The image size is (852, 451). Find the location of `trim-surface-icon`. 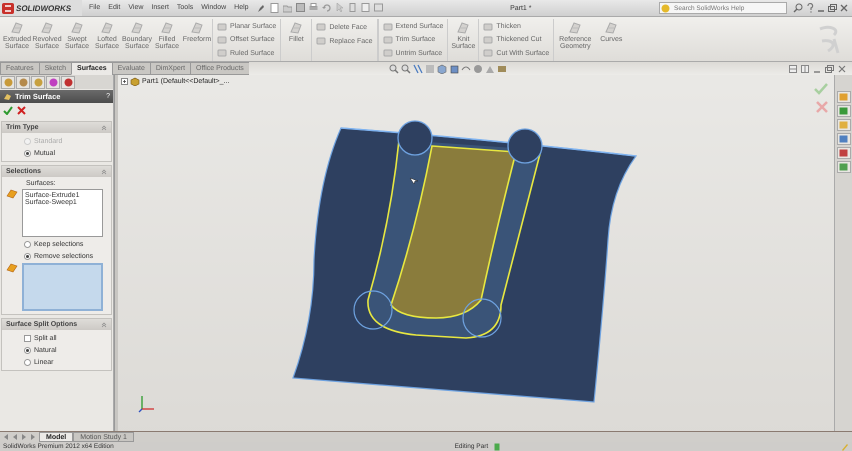

trim-surface-icon is located at coordinates (7, 96).